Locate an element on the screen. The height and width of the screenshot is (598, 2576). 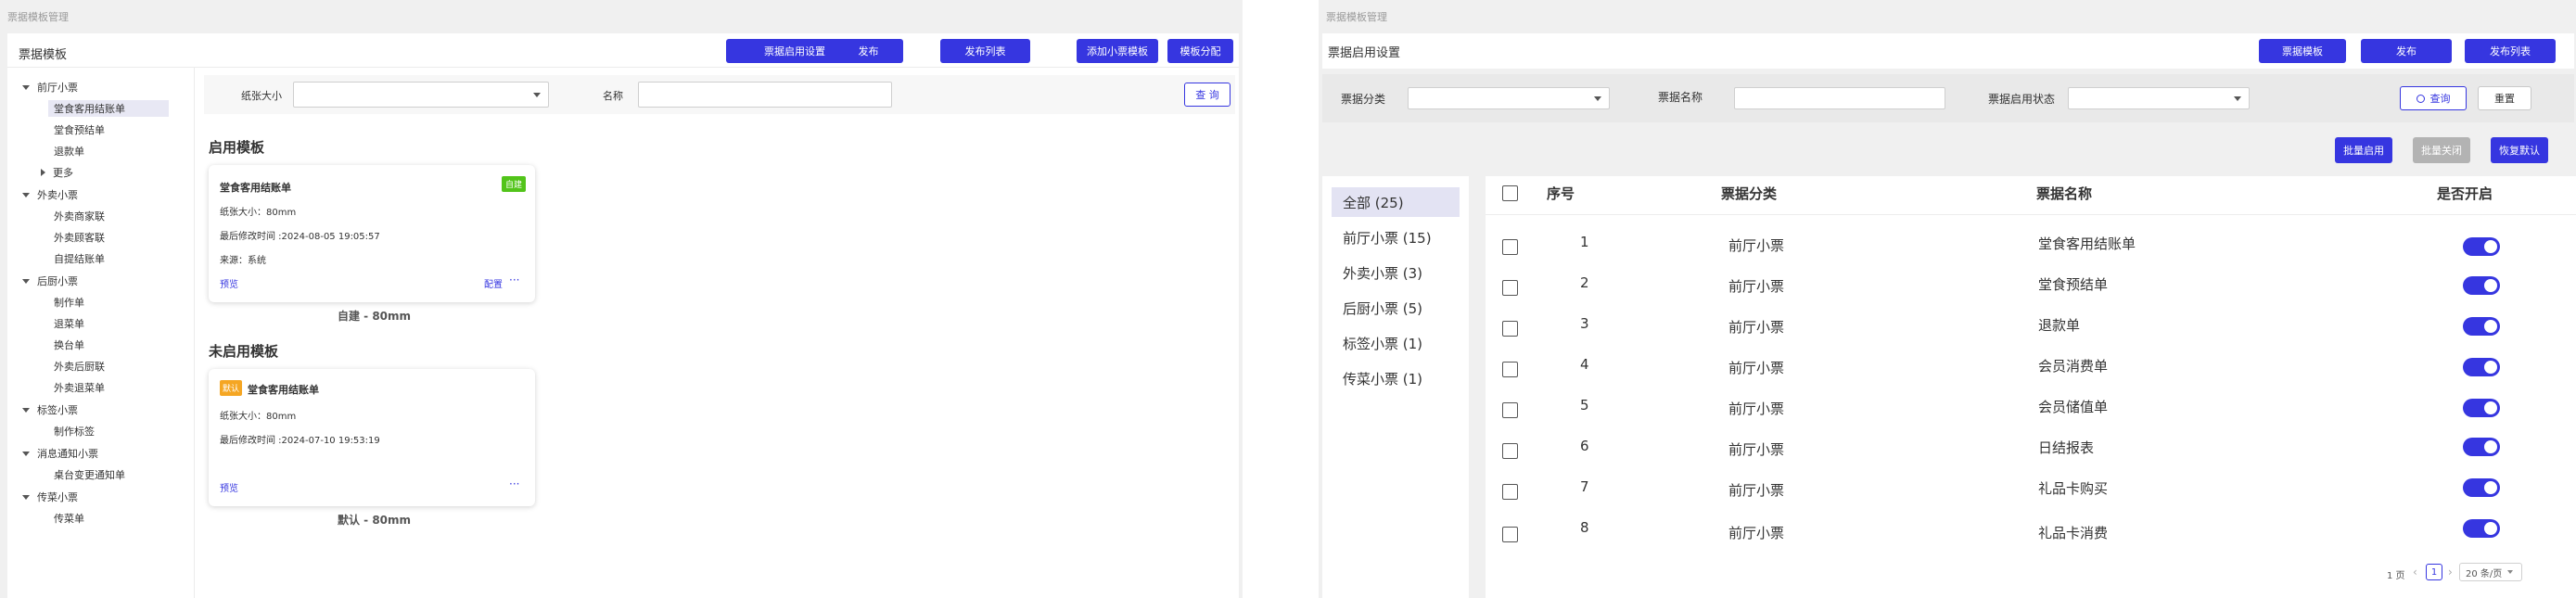
tree-group-notification: 消息通知小票 is located at coordinates (60, 453).